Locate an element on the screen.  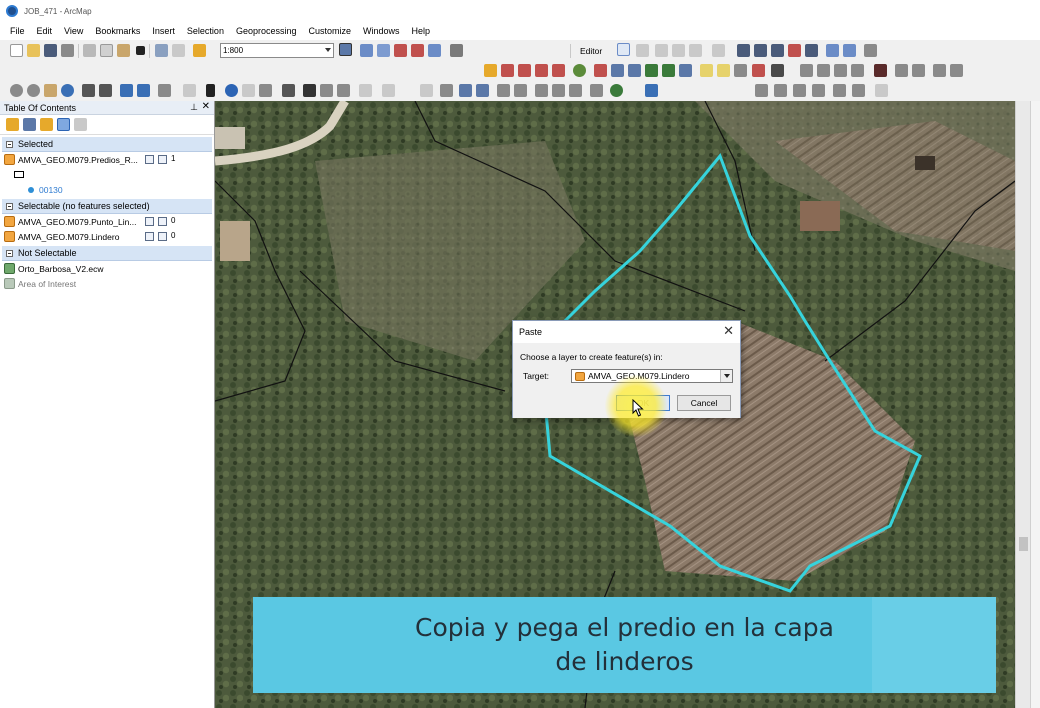
cogo-icon is located at coordinates (758, 70).